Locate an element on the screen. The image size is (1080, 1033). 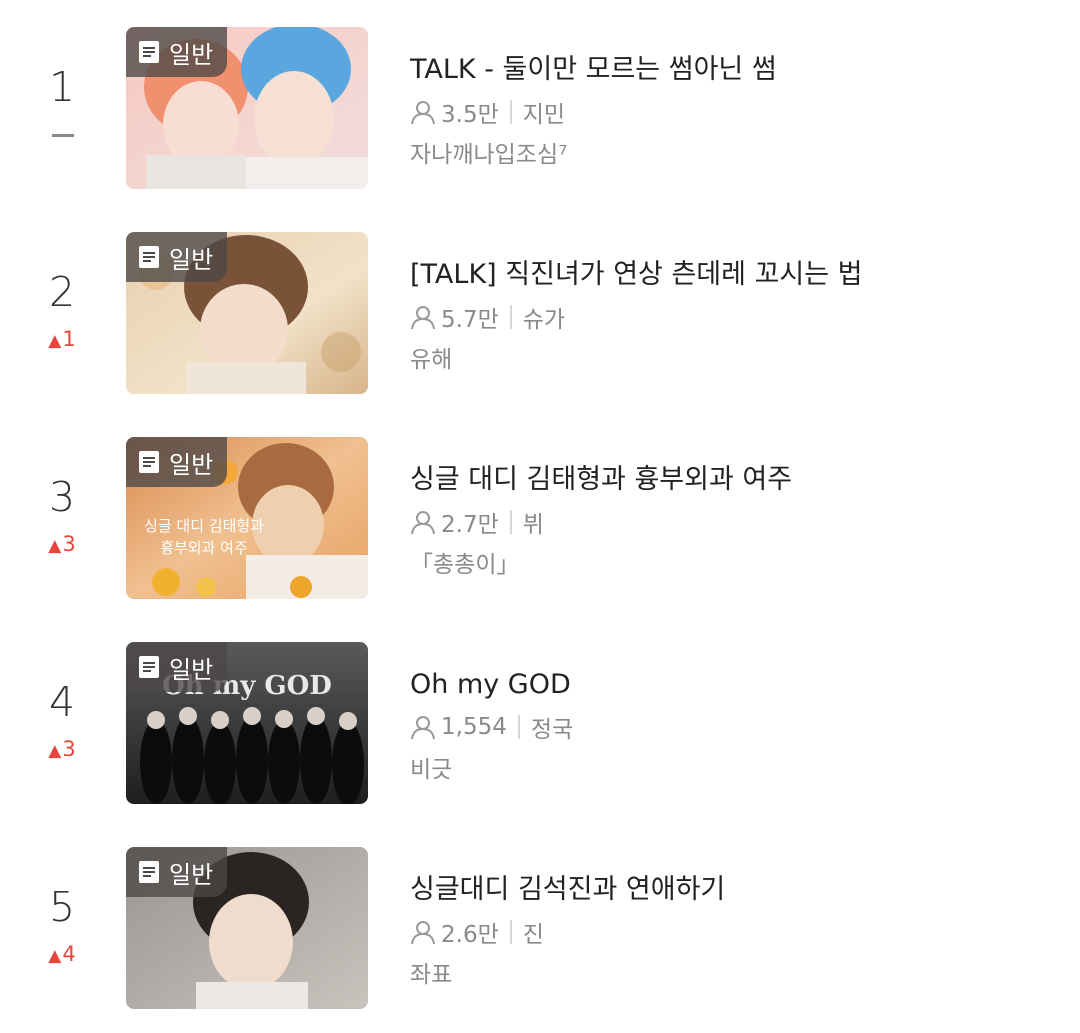
story-meta: 1,554 정국 is located at coordinates (491, 727).